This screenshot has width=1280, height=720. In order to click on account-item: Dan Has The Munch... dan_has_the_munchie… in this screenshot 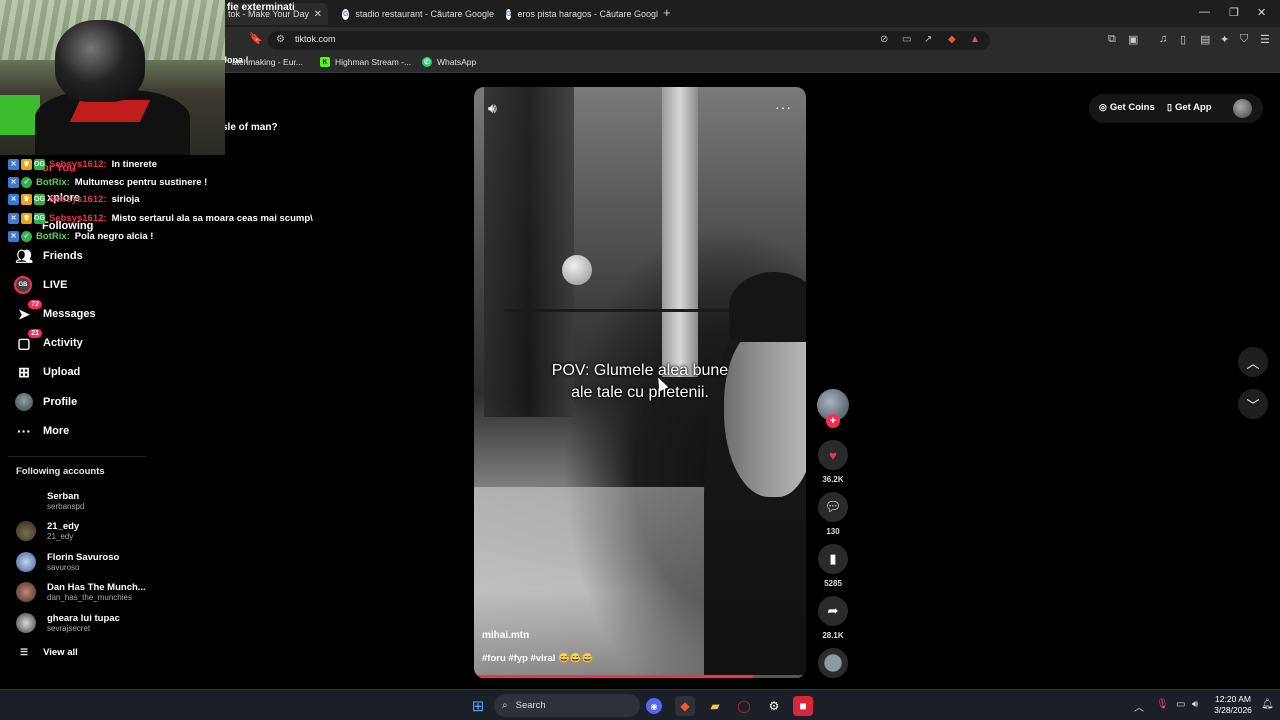, I will do `click(81, 592)`.